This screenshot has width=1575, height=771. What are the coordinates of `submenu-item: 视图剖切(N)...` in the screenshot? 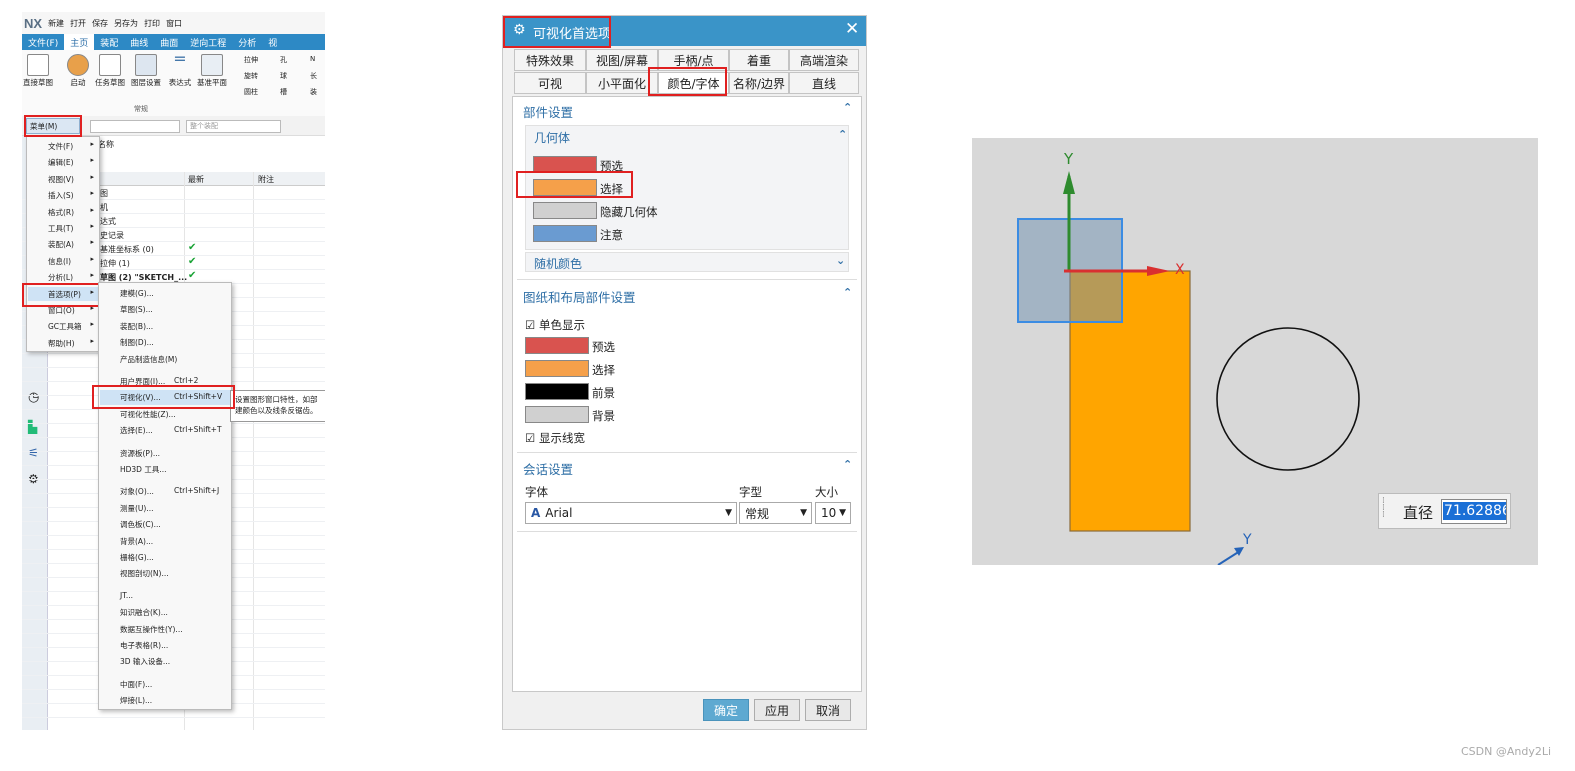 It's located at (165, 573).